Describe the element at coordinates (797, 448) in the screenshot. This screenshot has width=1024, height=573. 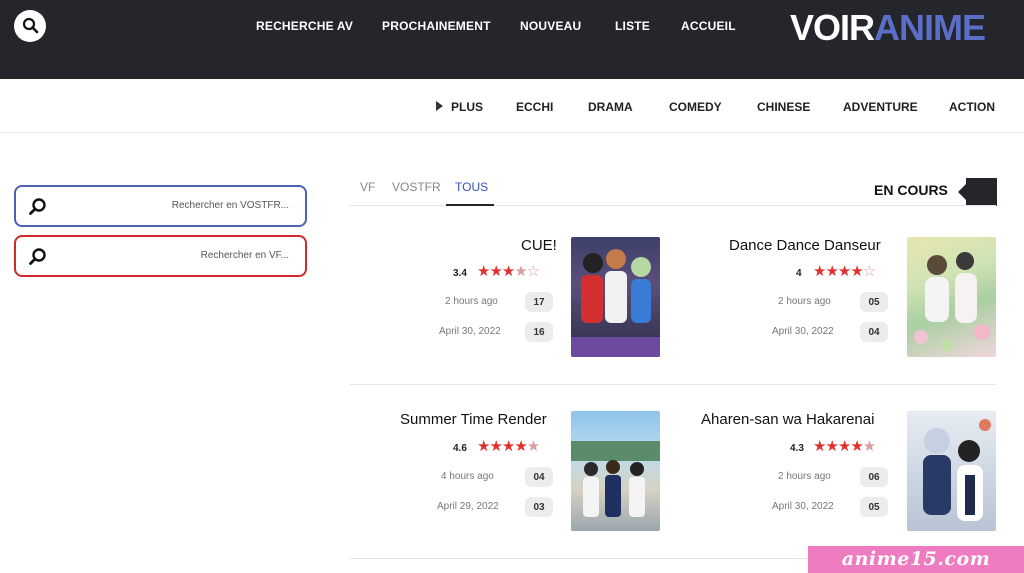
I see `rating-value: 4.3` at that location.